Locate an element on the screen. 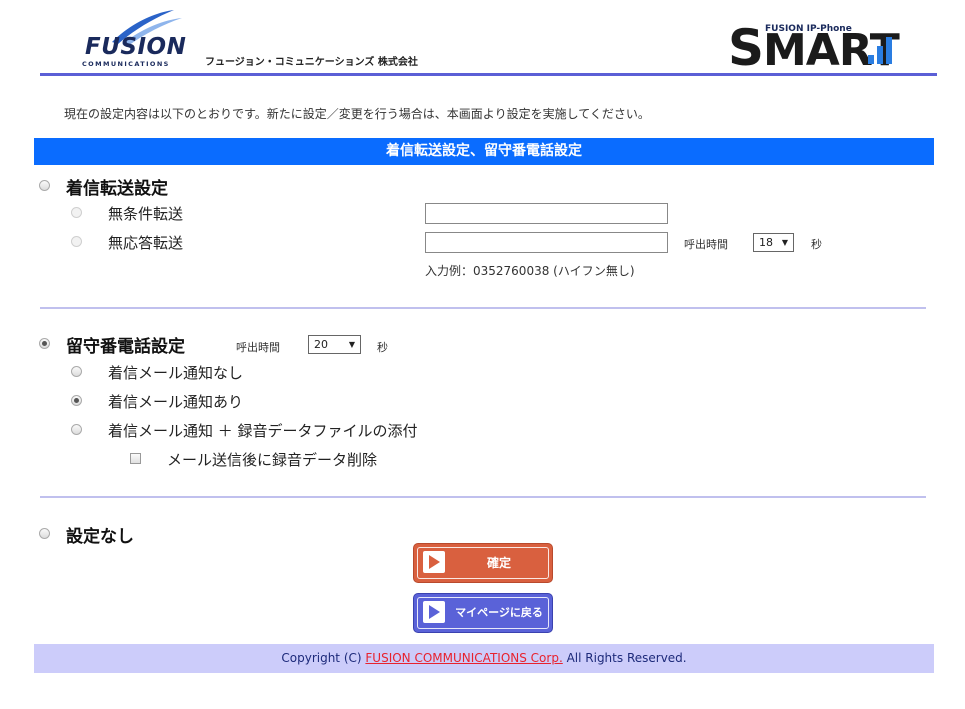  voicemail-option-label: 着信メール通知あり is located at coordinates (176, 402).